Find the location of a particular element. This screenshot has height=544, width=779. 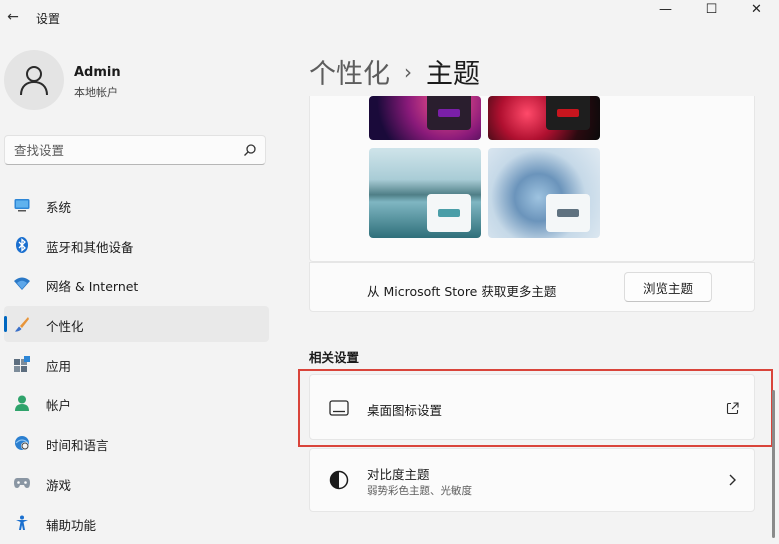

profile-name: Admin is located at coordinates (97, 72).